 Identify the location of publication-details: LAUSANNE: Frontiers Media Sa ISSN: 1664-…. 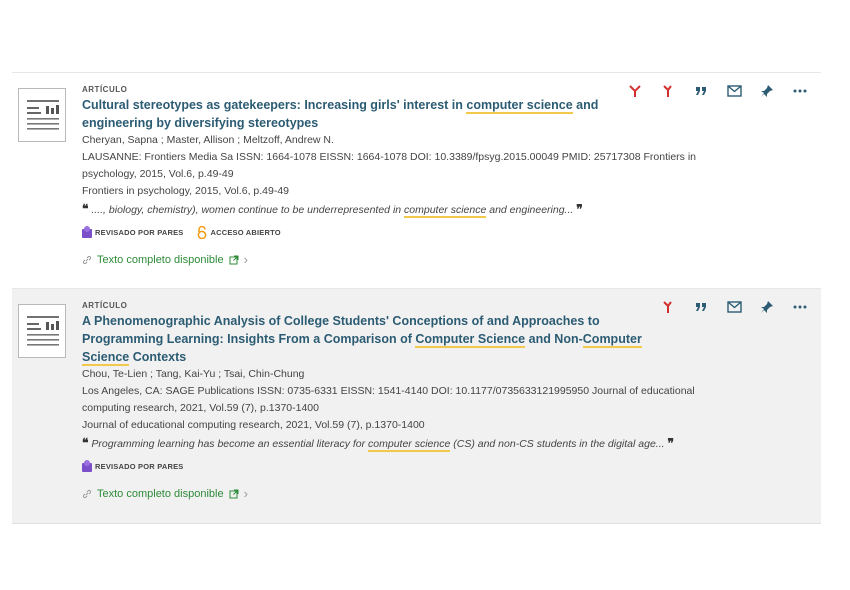
(389, 165).